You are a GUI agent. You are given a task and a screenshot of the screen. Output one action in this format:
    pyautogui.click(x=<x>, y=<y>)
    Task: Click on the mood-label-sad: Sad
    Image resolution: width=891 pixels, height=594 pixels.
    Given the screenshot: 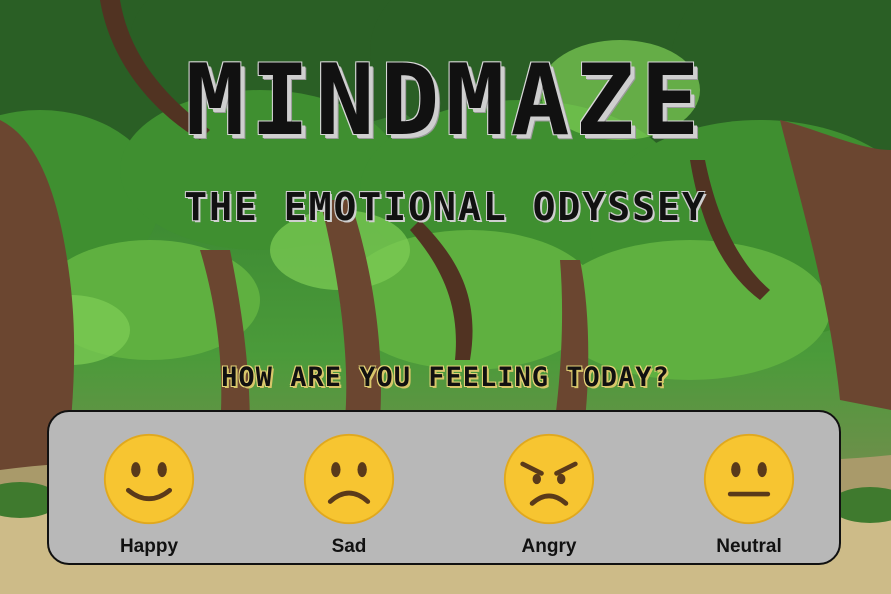 What is the action you would take?
    pyautogui.click(x=349, y=546)
    